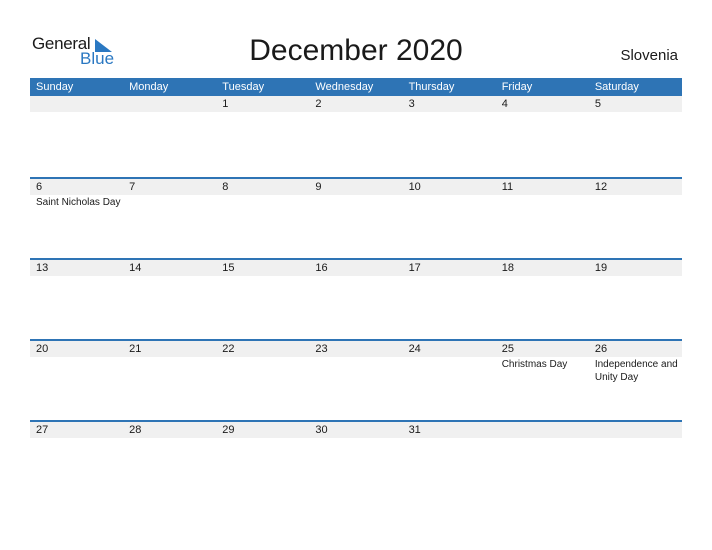 This screenshot has width=712, height=550. I want to click on week-row: 27 28 29 30 31, so click(356, 460).